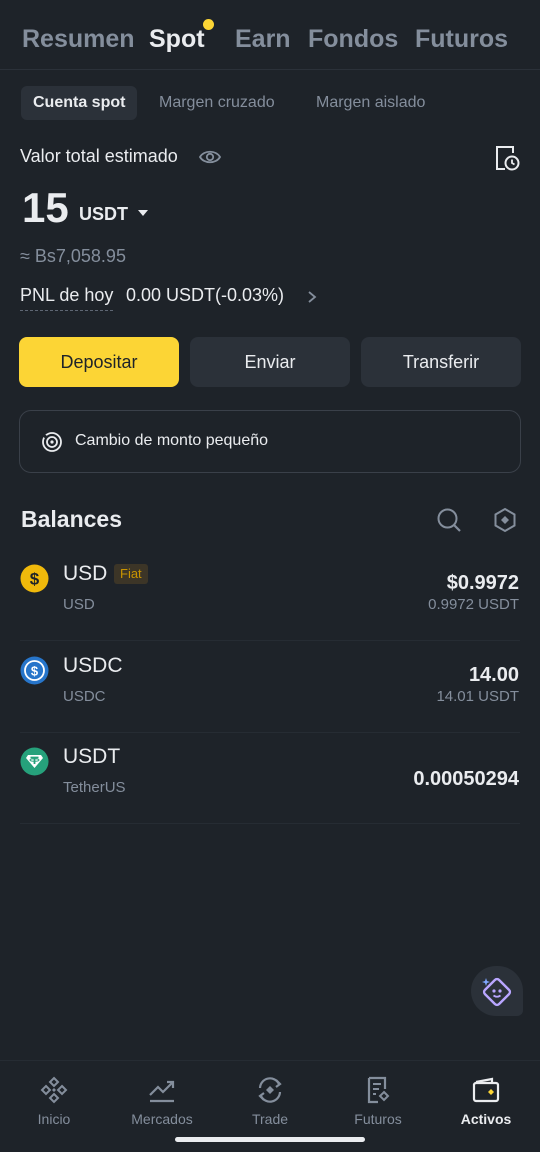 This screenshot has height=1152, width=540. Describe the element at coordinates (482, 583) in the screenshot. I see `asset-value: $0.9972` at that location.